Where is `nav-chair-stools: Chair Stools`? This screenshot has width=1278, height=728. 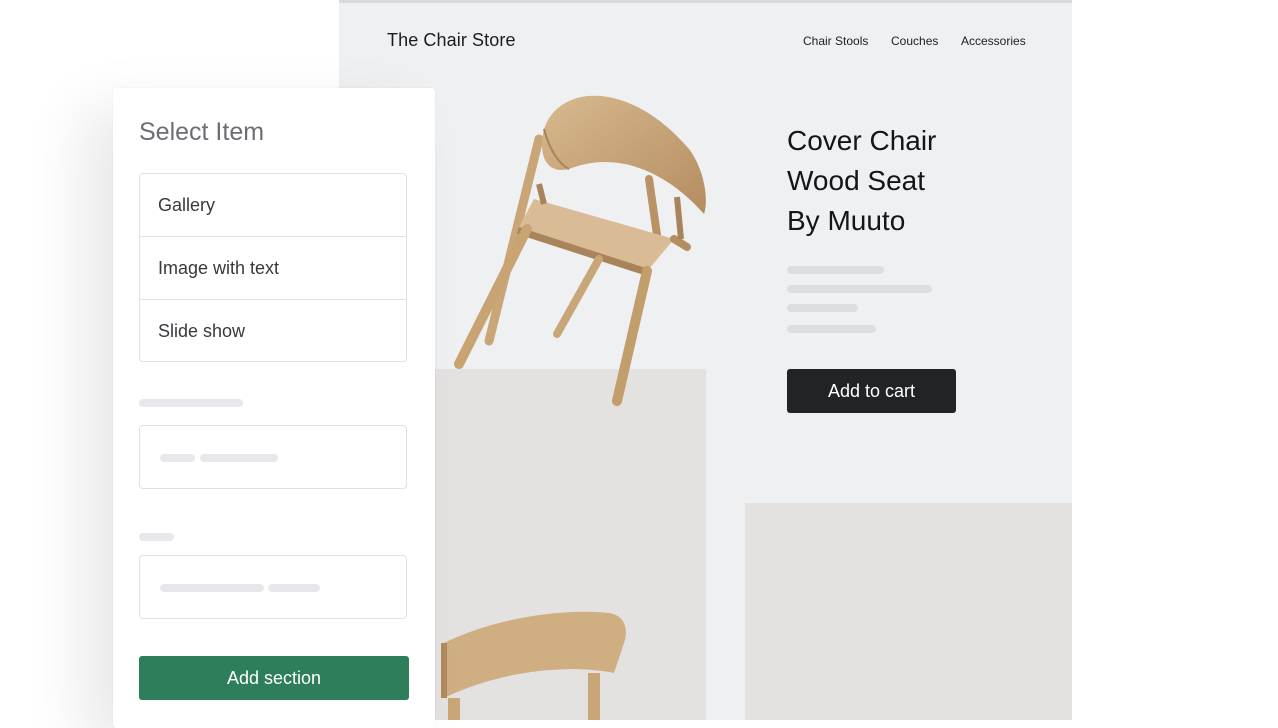 nav-chair-stools: Chair Stools is located at coordinates (835, 41).